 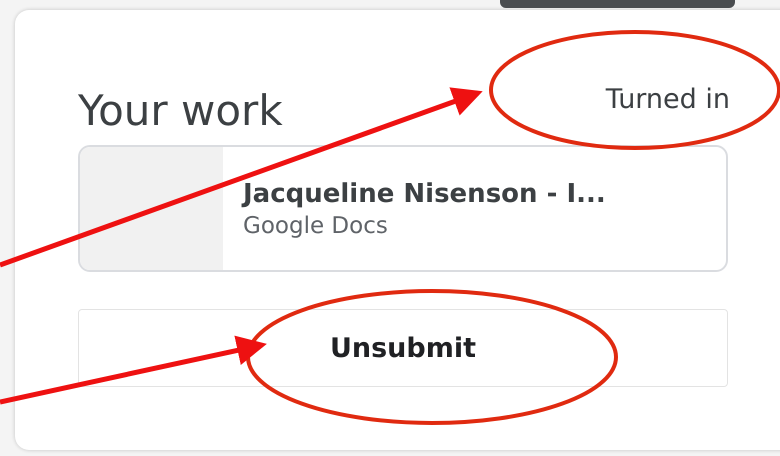 I want to click on card-title: Your work, so click(x=180, y=110).